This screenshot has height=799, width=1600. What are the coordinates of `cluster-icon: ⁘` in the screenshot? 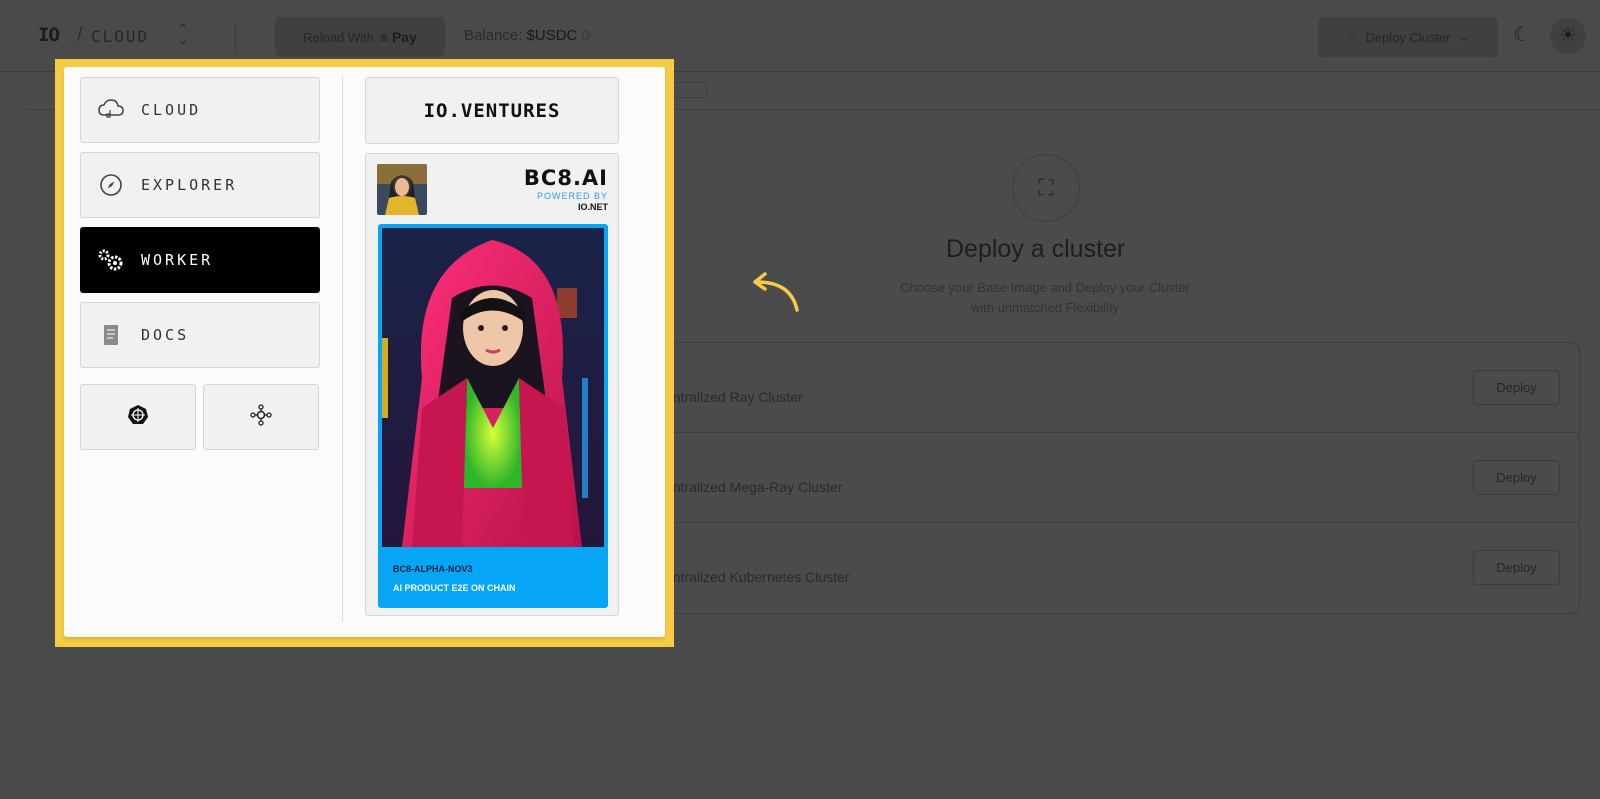 It's located at (1352, 36).